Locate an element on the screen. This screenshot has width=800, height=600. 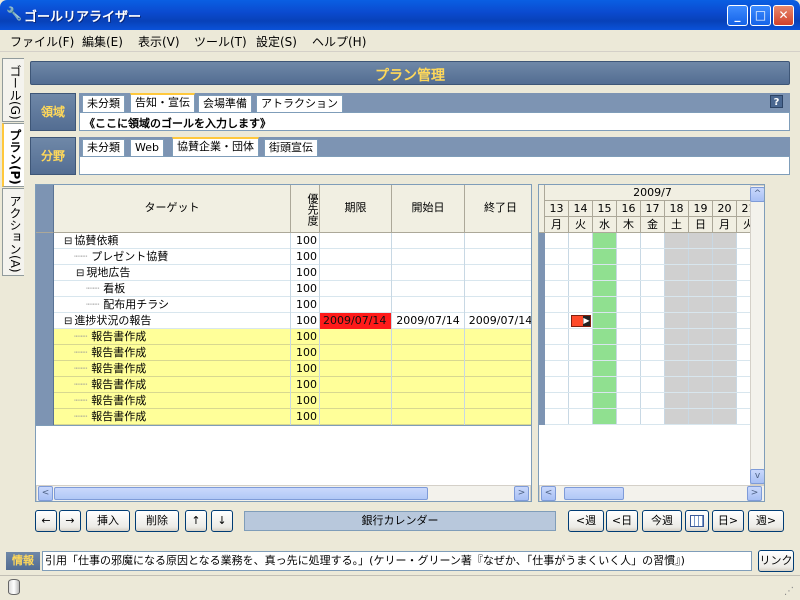
table-row: ┈┈ 看板 100 is located at coordinates (283, 289).